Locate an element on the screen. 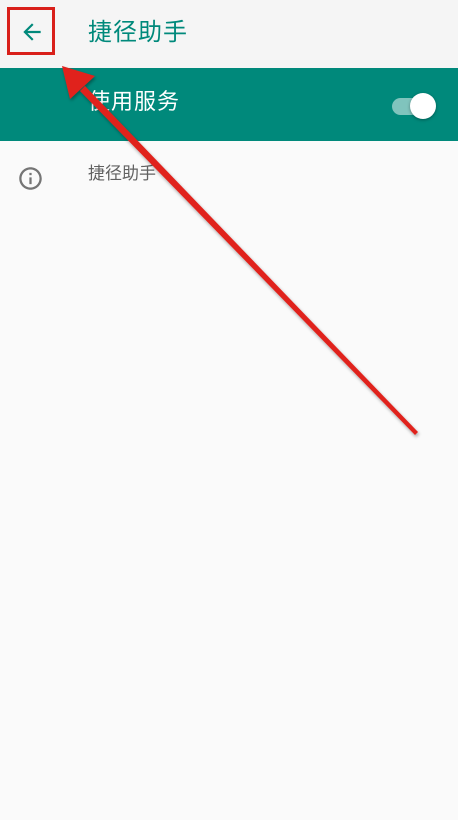 Image resolution: width=458 pixels, height=820 pixels. arrow-left-icon is located at coordinates (32, 32).